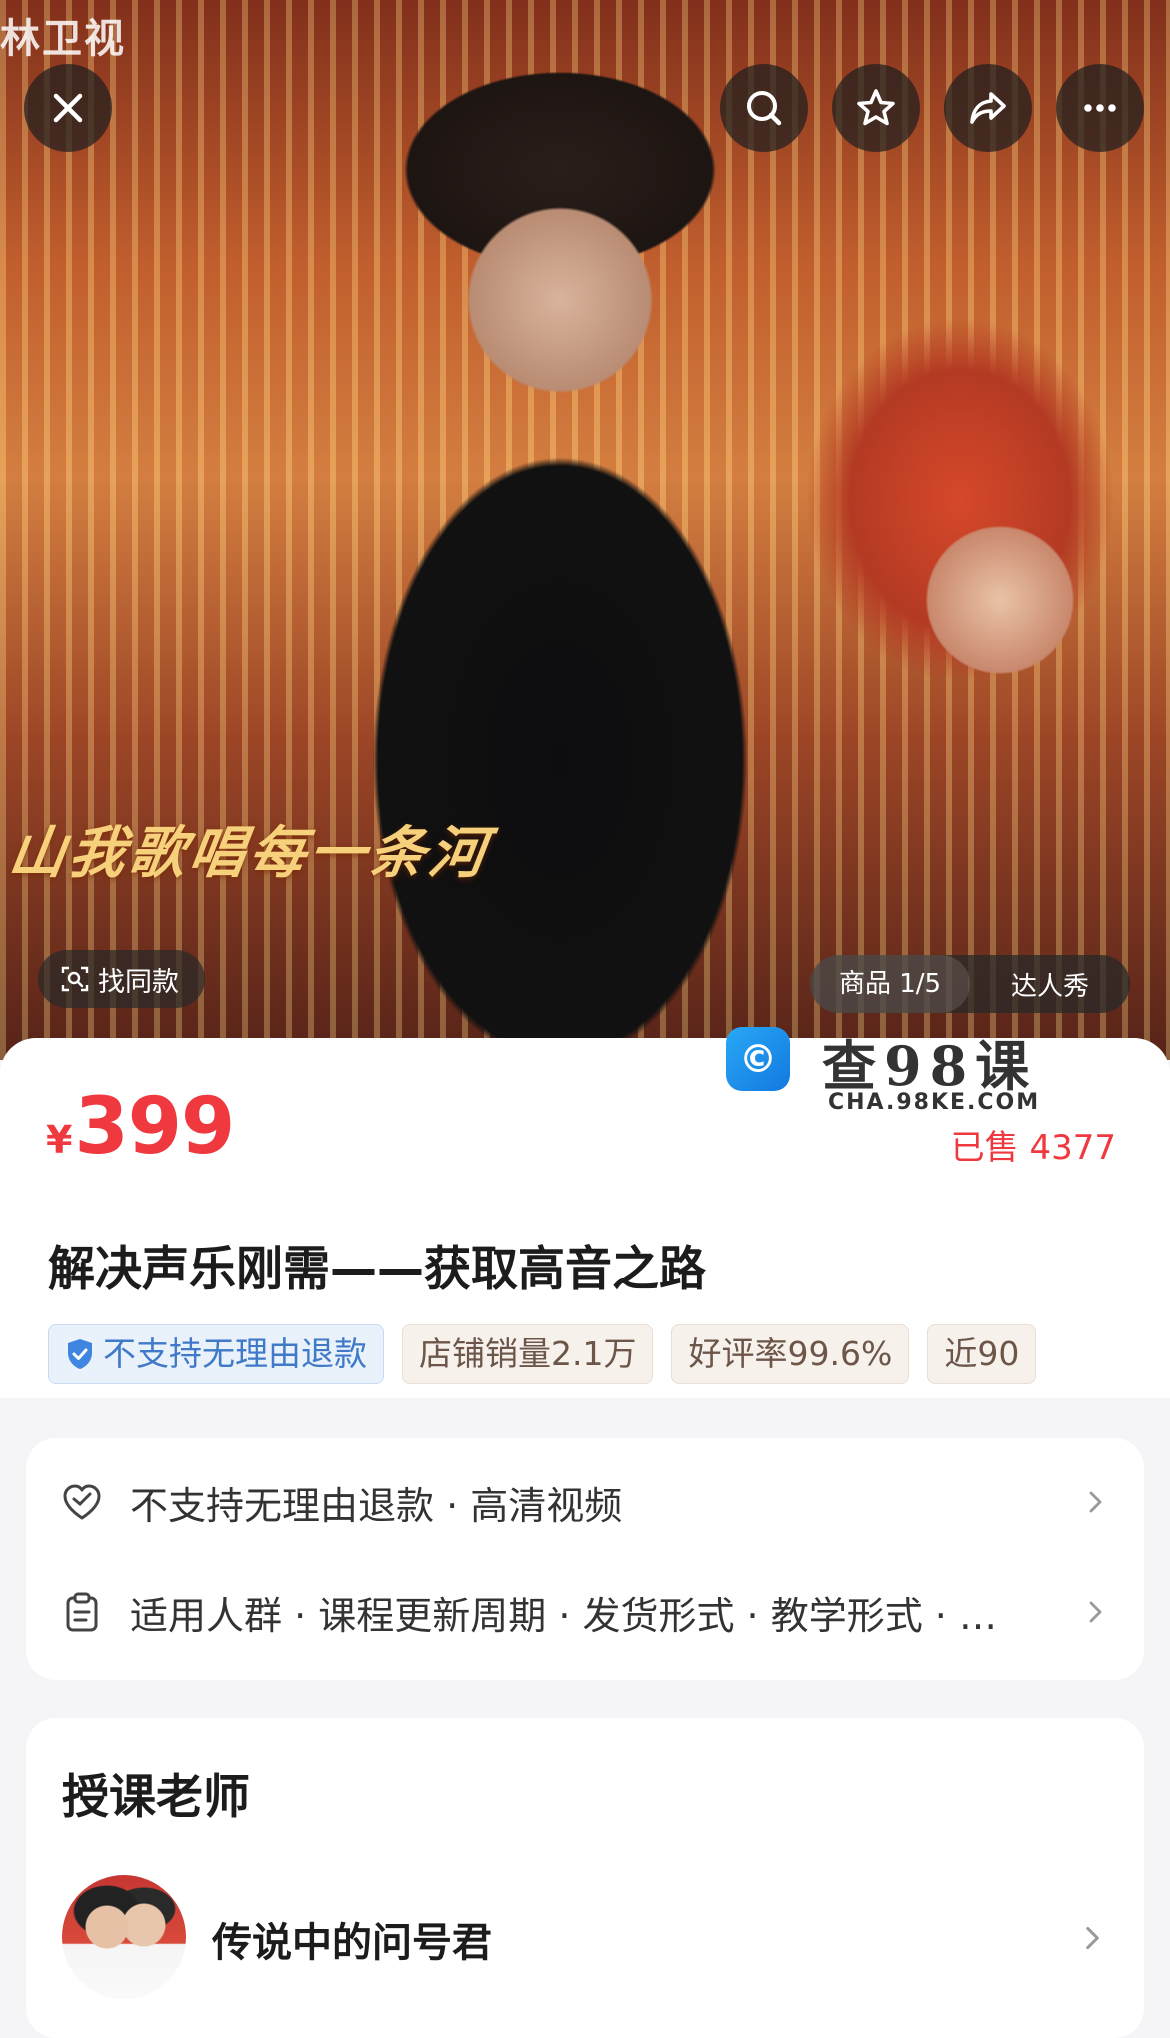  What do you see at coordinates (249, 853) in the screenshot?
I see `video-caption: 山我歌唱每一条河` at bounding box center [249, 853].